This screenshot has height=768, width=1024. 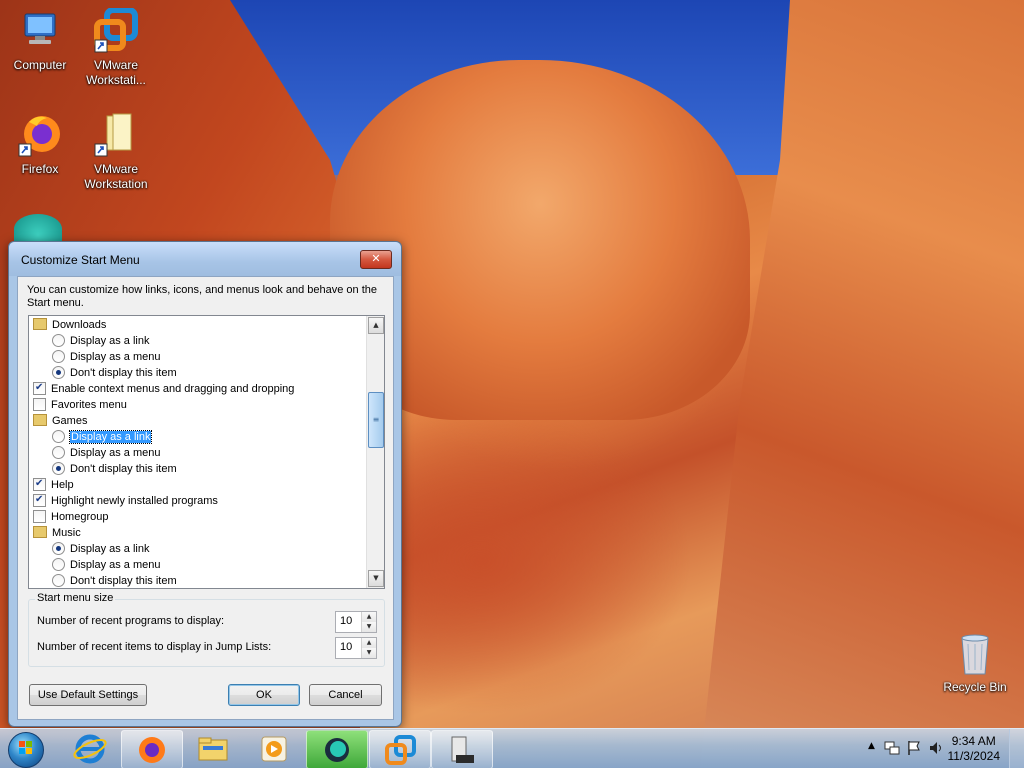 I want to click on cancel-button: Cancel, so click(x=345, y=695).